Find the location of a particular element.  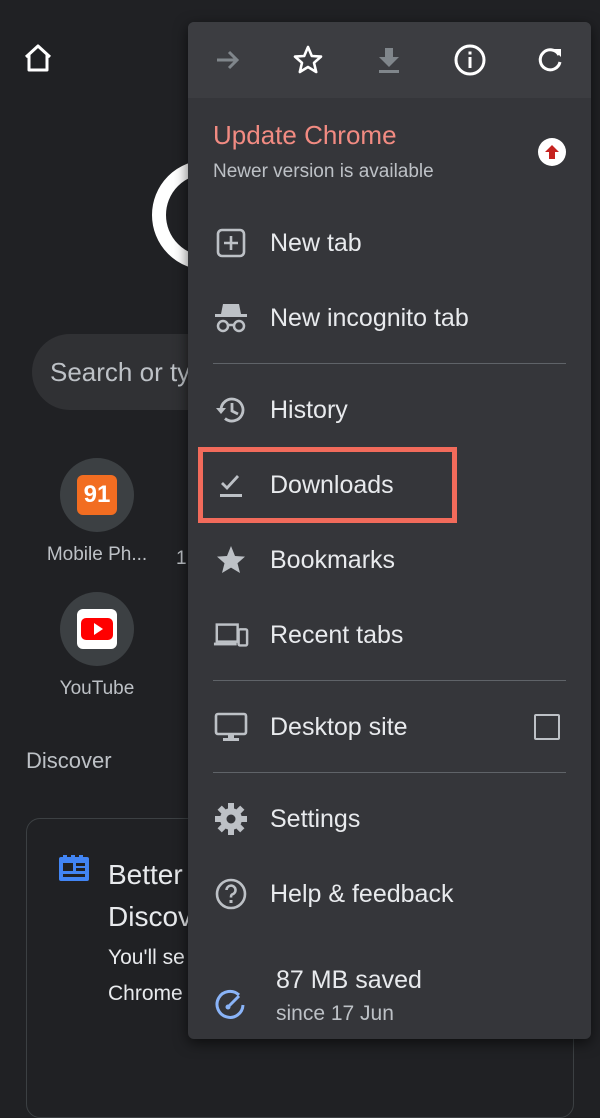

data-saved-since: since 17 Jun is located at coordinates (335, 1013).